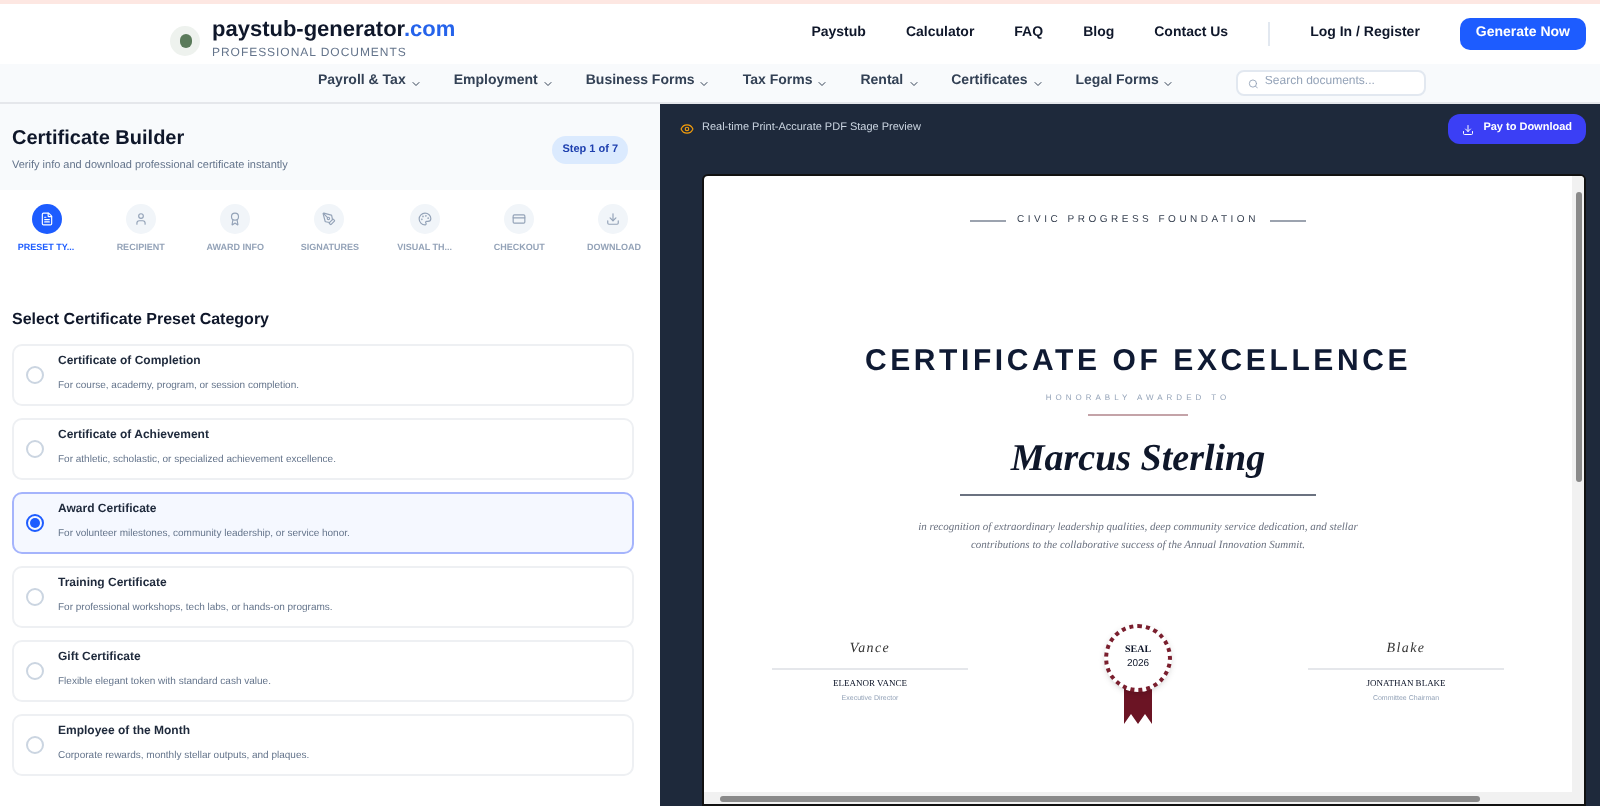 The image size is (1600, 806). Describe the element at coordinates (1253, 83) in the screenshot. I see `search-icon` at that location.